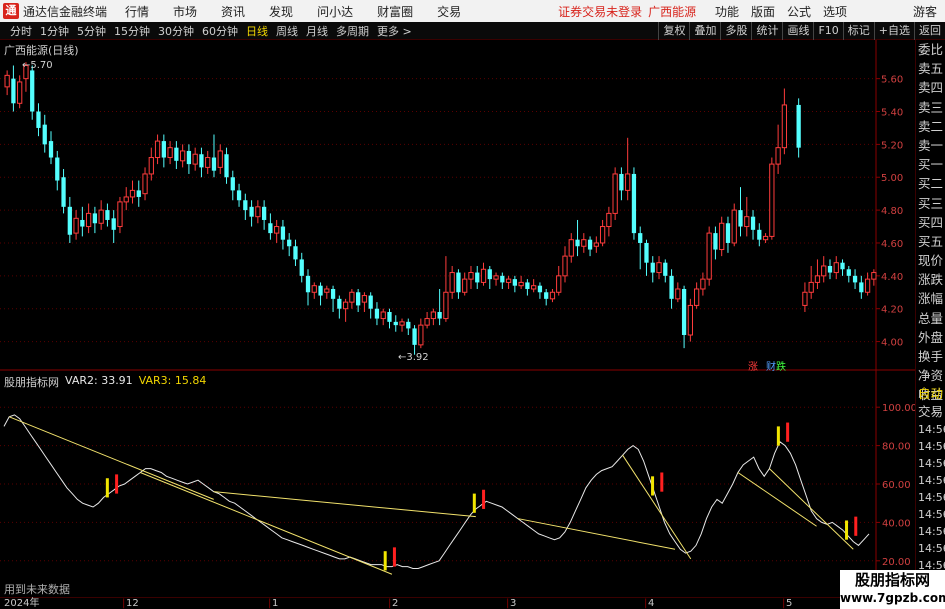  Describe the element at coordinates (896, 562) in the screenshot. I see `indicator-tick-label: 20.00` at that location.